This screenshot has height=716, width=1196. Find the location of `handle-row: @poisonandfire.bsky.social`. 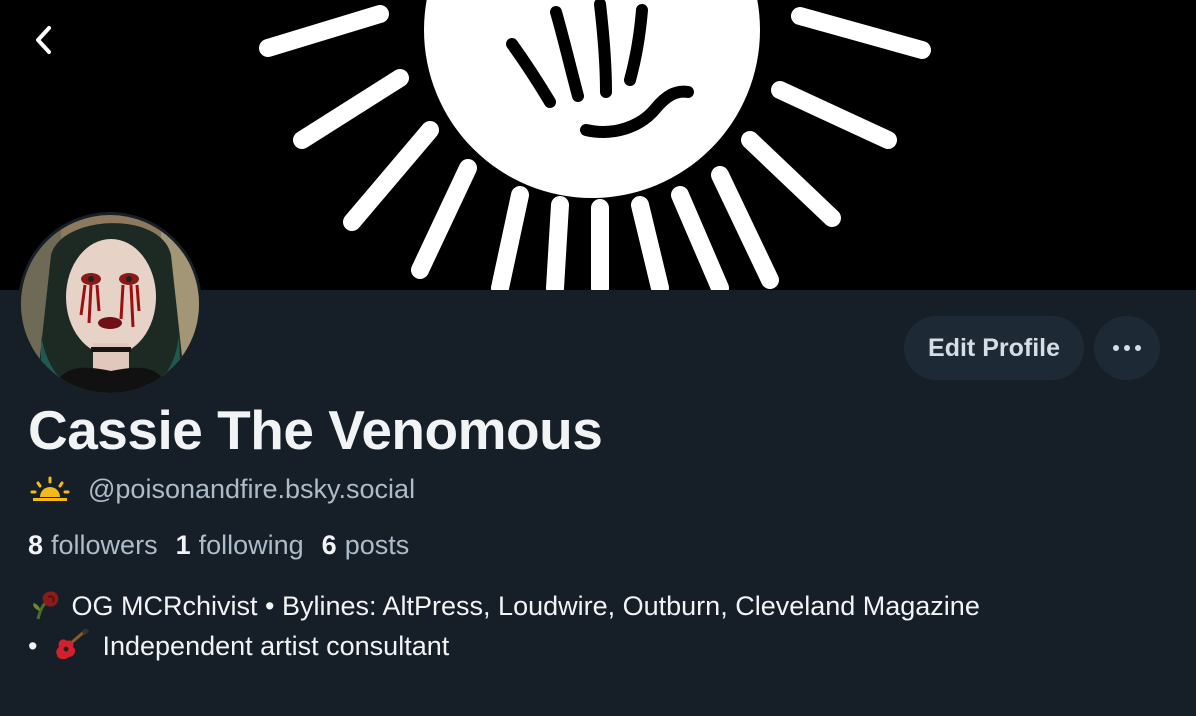

handle-row: @poisonandfire.bsky.social is located at coordinates (222, 489).